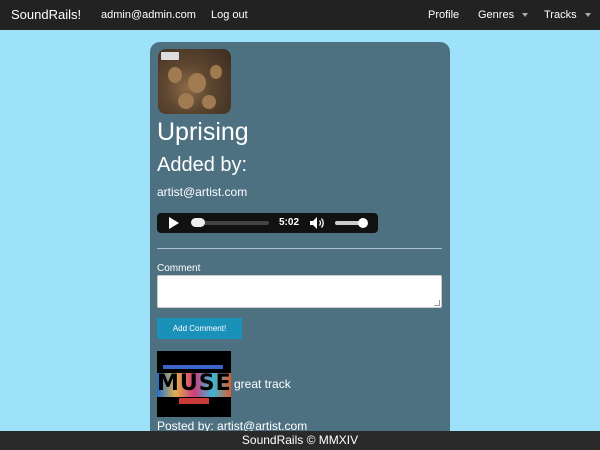 The width and height of the screenshot is (600, 450). I want to click on divider, so click(299, 248).